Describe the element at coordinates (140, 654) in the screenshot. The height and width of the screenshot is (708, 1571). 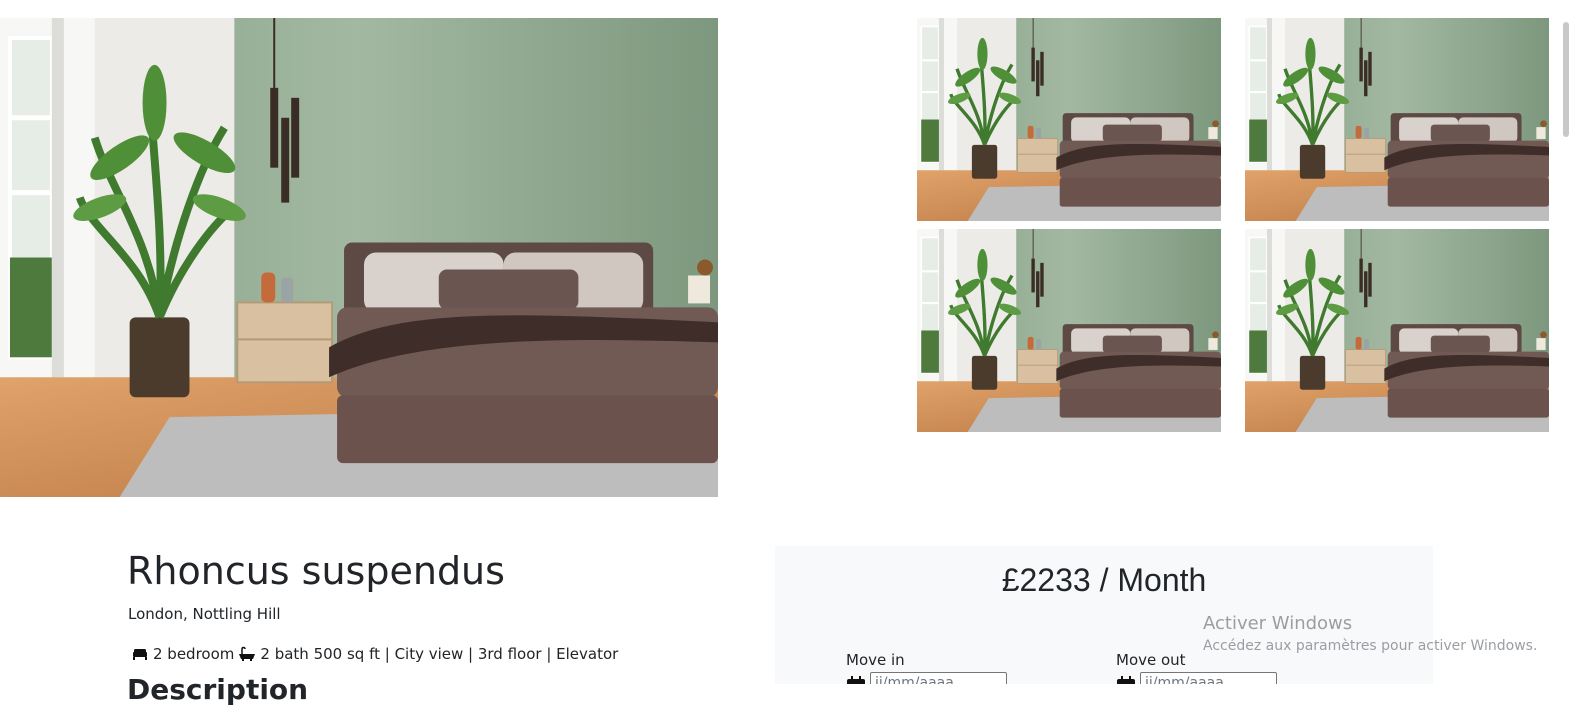
I see `bed-icon` at that location.